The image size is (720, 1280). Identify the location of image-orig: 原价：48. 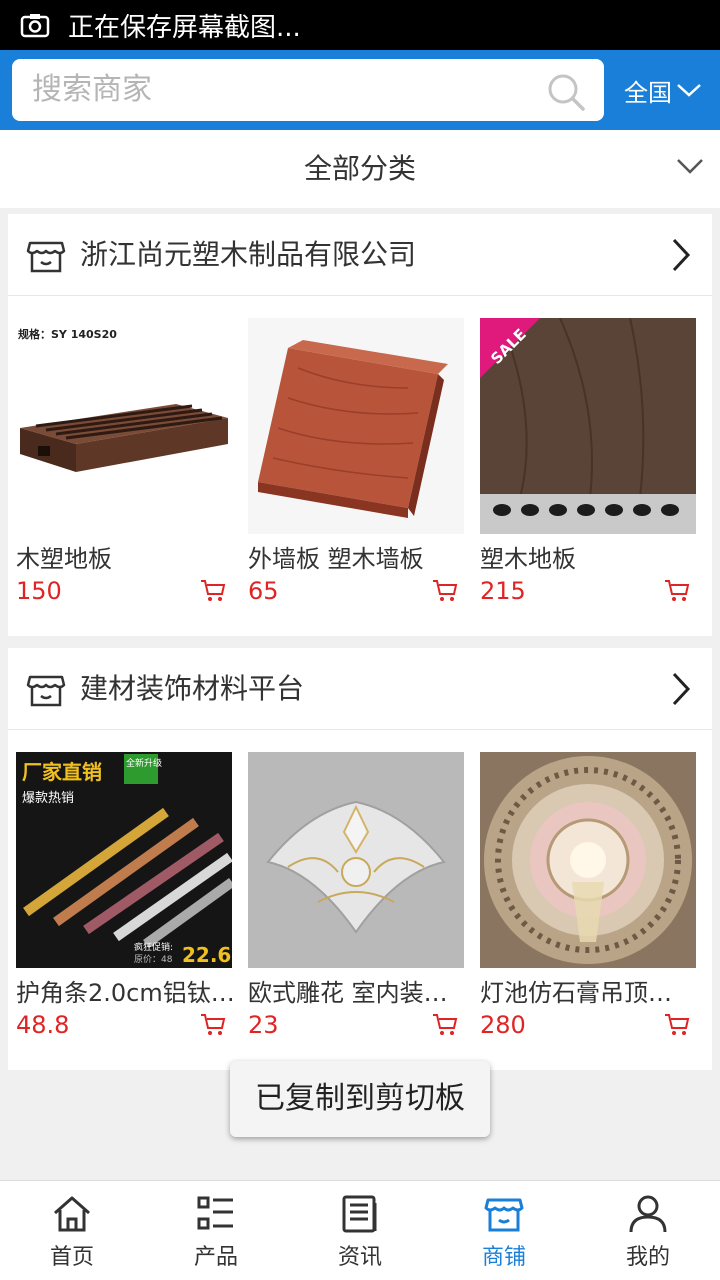
(153, 959).